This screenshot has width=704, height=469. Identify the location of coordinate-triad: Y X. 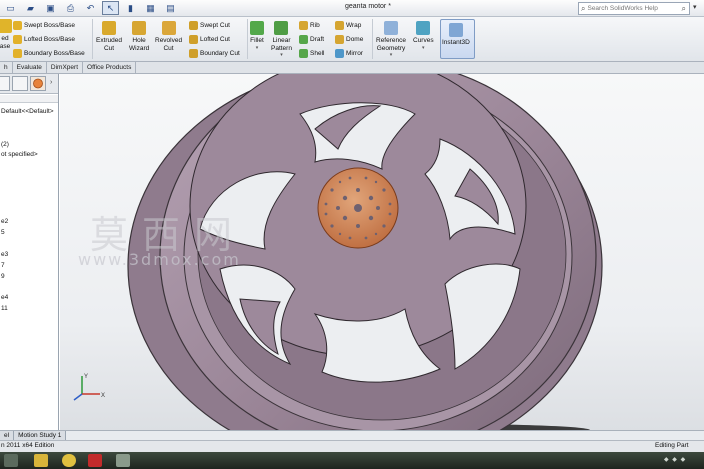
(89, 387).